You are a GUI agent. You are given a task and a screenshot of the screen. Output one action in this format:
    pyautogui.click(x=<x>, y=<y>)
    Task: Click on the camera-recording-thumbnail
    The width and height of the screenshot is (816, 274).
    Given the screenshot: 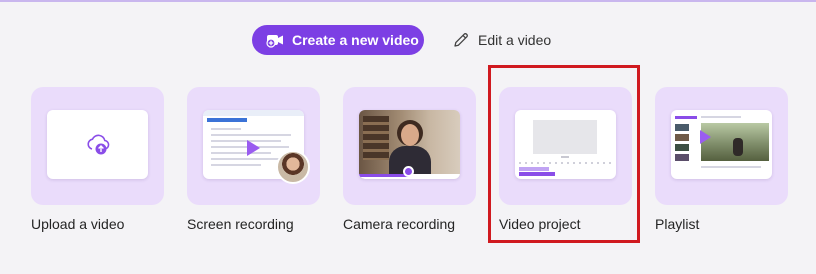 What is the action you would take?
    pyautogui.click(x=409, y=144)
    